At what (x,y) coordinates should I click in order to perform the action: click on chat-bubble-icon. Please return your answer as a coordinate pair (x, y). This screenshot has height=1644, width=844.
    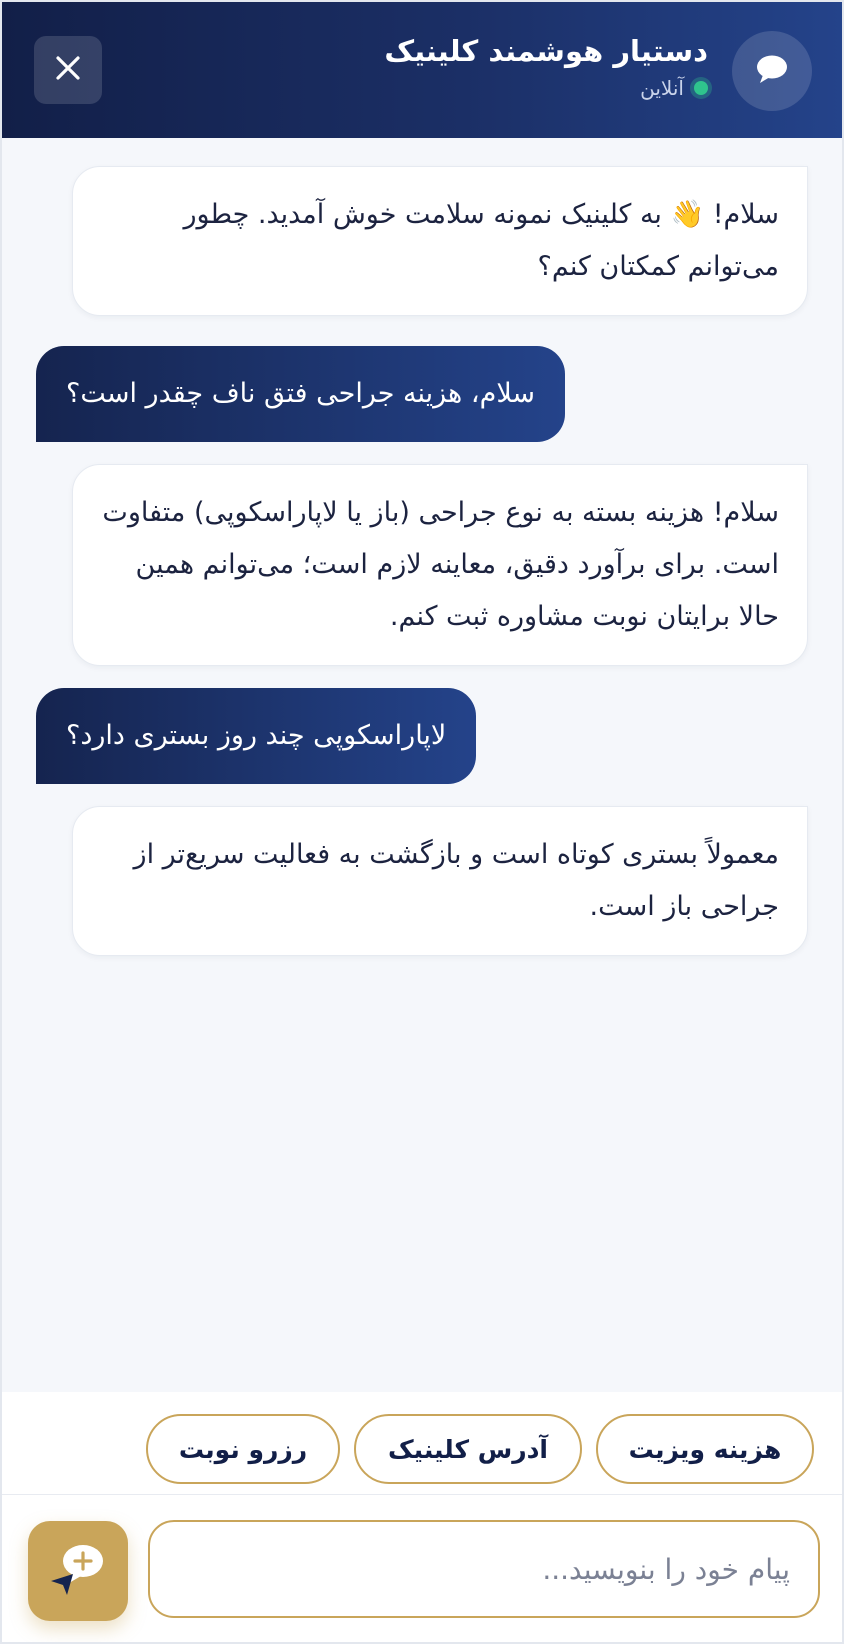
    Looking at the image, I should click on (772, 71).